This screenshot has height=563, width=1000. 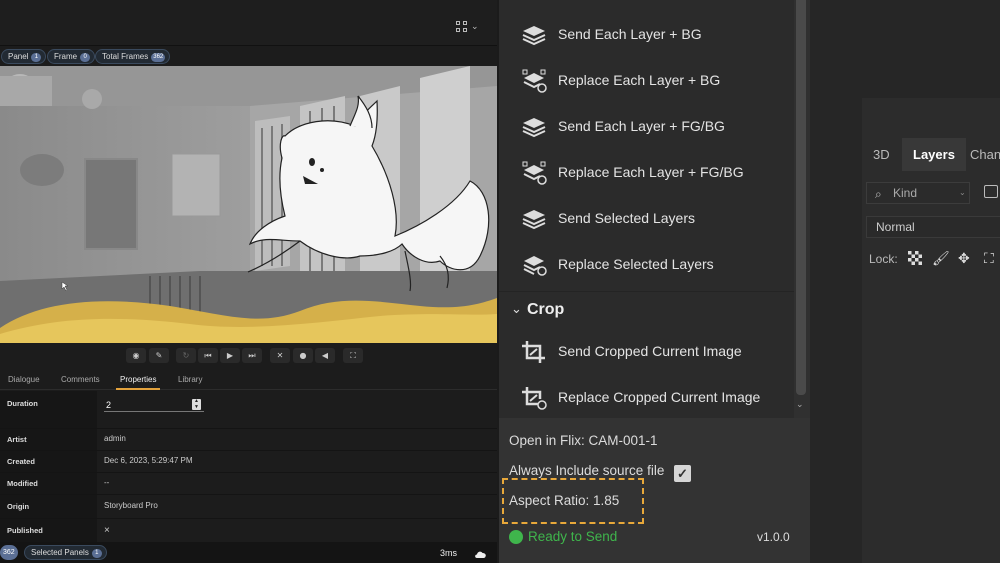 What do you see at coordinates (449, 553) in the screenshot?
I see `timing-readout: 3ms` at bounding box center [449, 553].